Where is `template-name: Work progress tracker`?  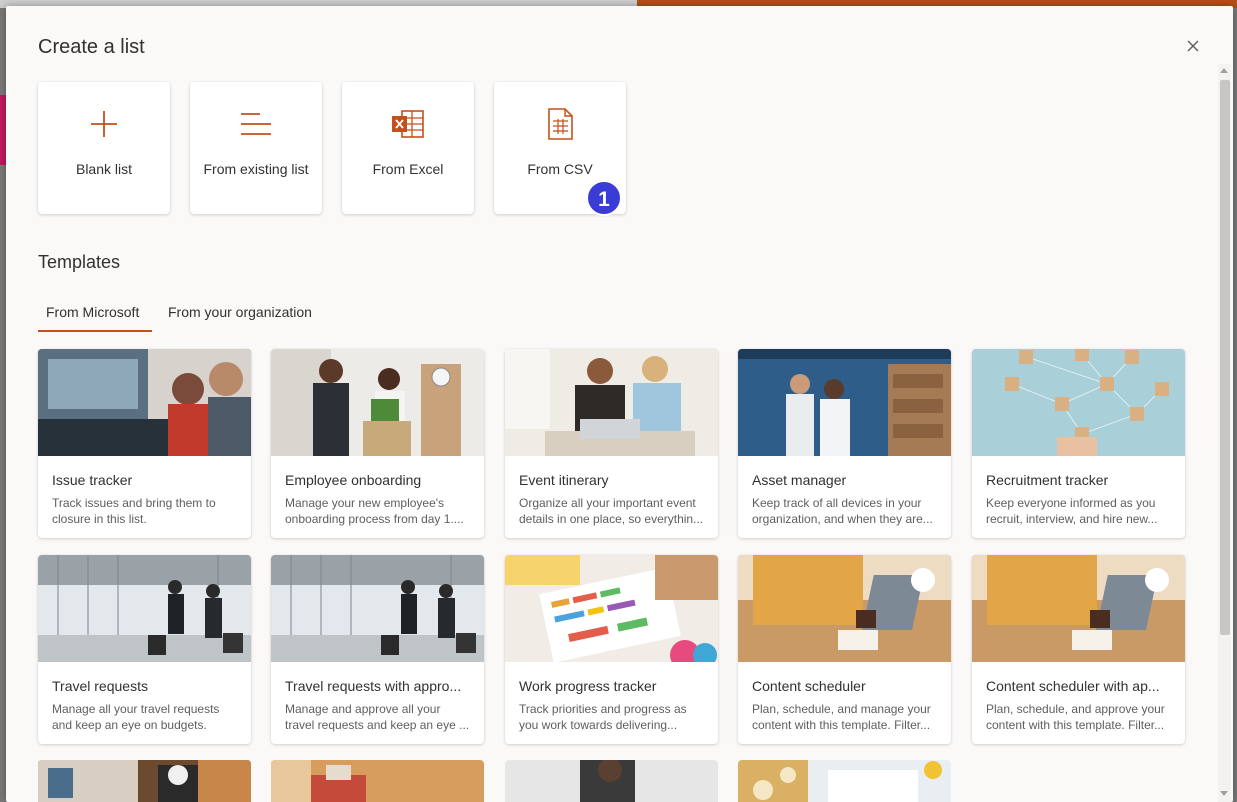
template-name: Work progress tracker is located at coordinates (588, 686).